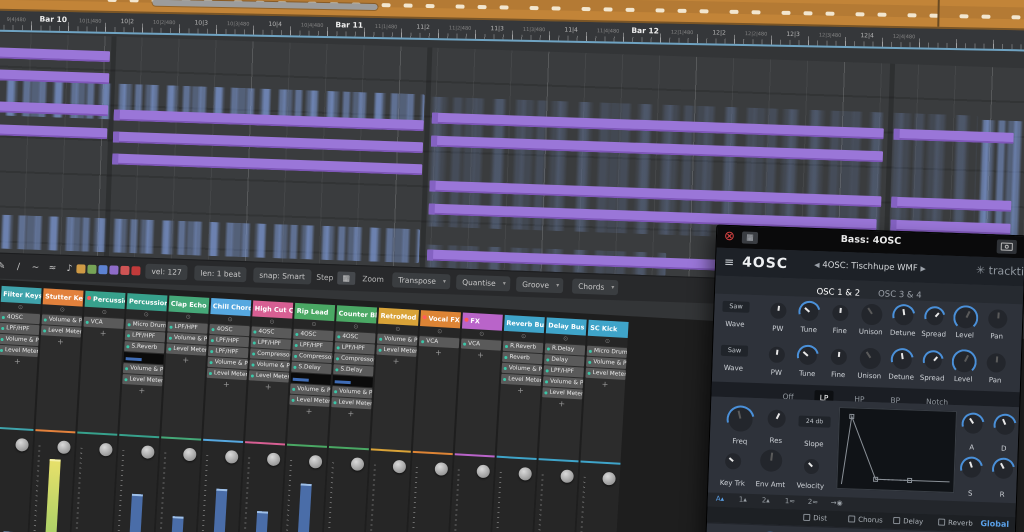 The height and width of the screenshot is (532, 1024). What do you see at coordinates (539, 285) in the screenshot?
I see `toolbar-dropdown-groove: Groove` at bounding box center [539, 285].